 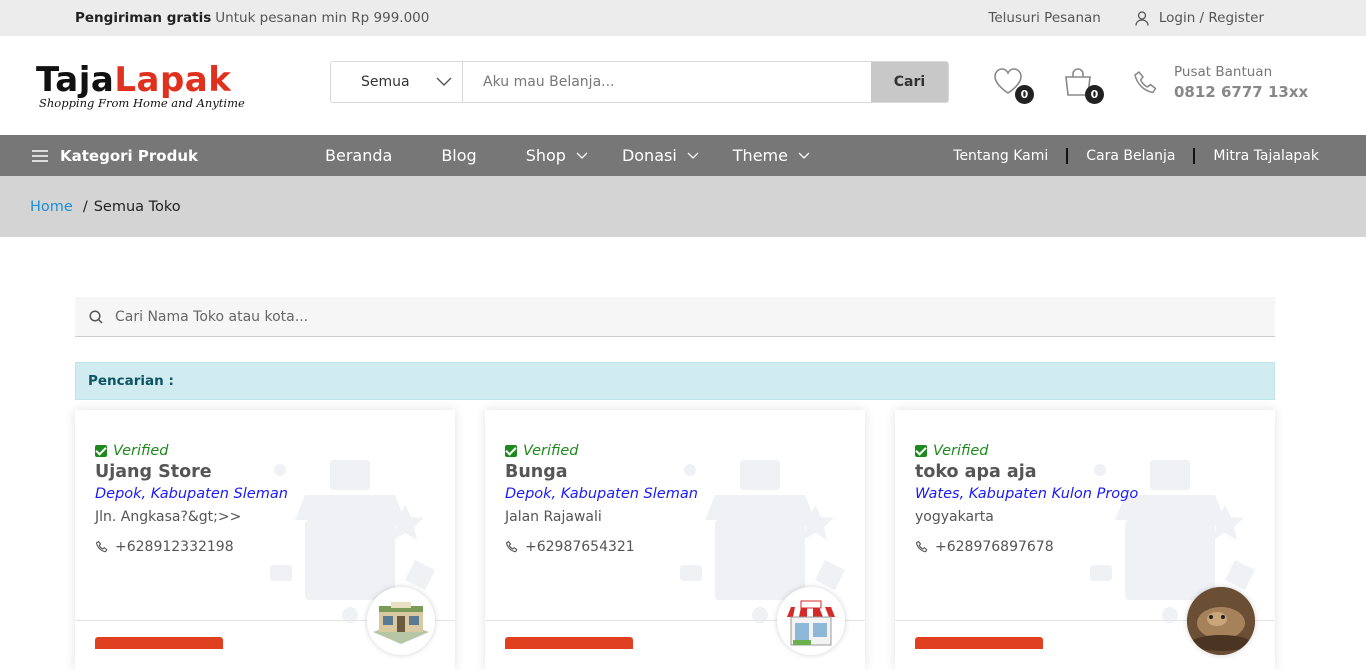 I want to click on product-search-input, so click(x=667, y=82).